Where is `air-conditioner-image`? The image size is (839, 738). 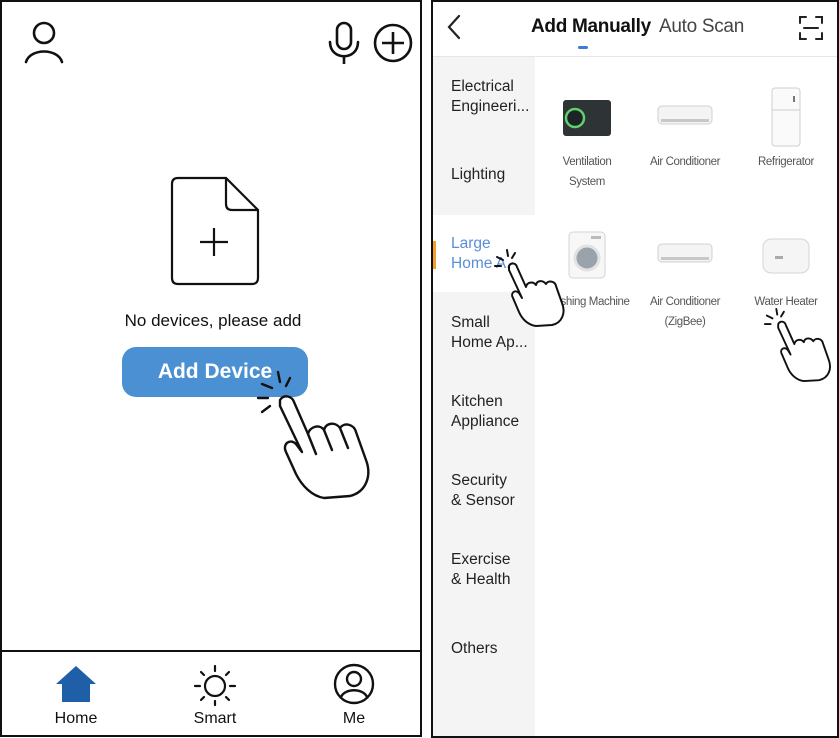 air-conditioner-image is located at coordinates (685, 115).